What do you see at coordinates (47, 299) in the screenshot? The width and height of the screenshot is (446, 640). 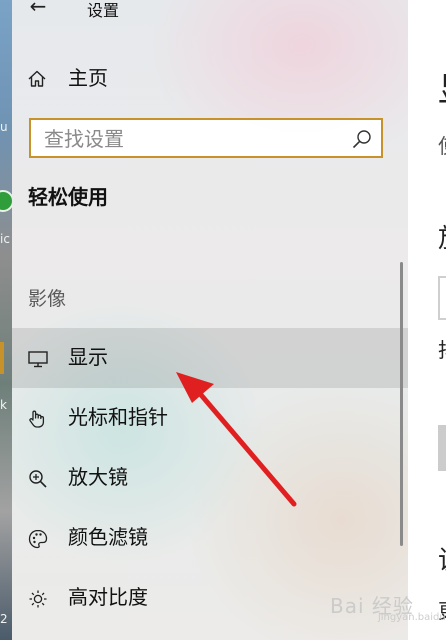 I see `group-label-vision: 影像` at bounding box center [47, 299].